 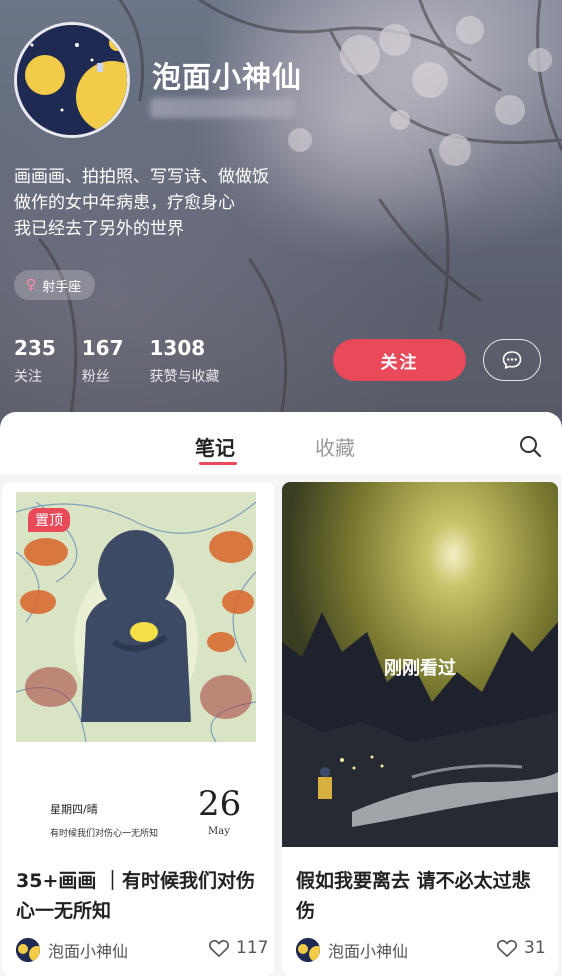 What do you see at coordinates (62, 287) in the screenshot?
I see `zodiac-label: 射手座` at bounding box center [62, 287].